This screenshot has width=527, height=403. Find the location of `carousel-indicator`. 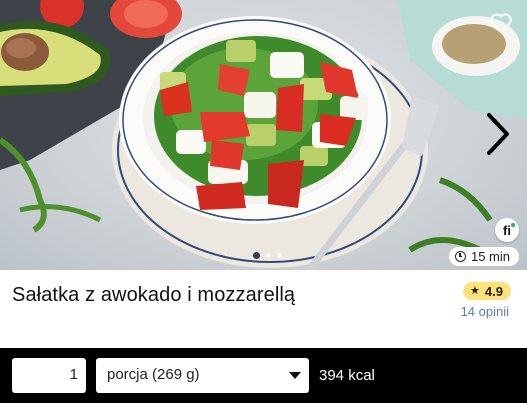

carousel-indicator is located at coordinates (267, 255).